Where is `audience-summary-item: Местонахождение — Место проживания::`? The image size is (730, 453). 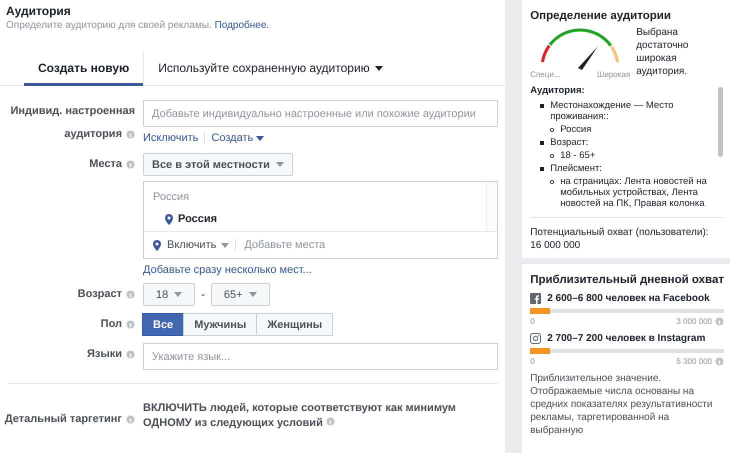 audience-summary-item: Местонахождение — Место проживания:: is located at coordinates (612, 111).